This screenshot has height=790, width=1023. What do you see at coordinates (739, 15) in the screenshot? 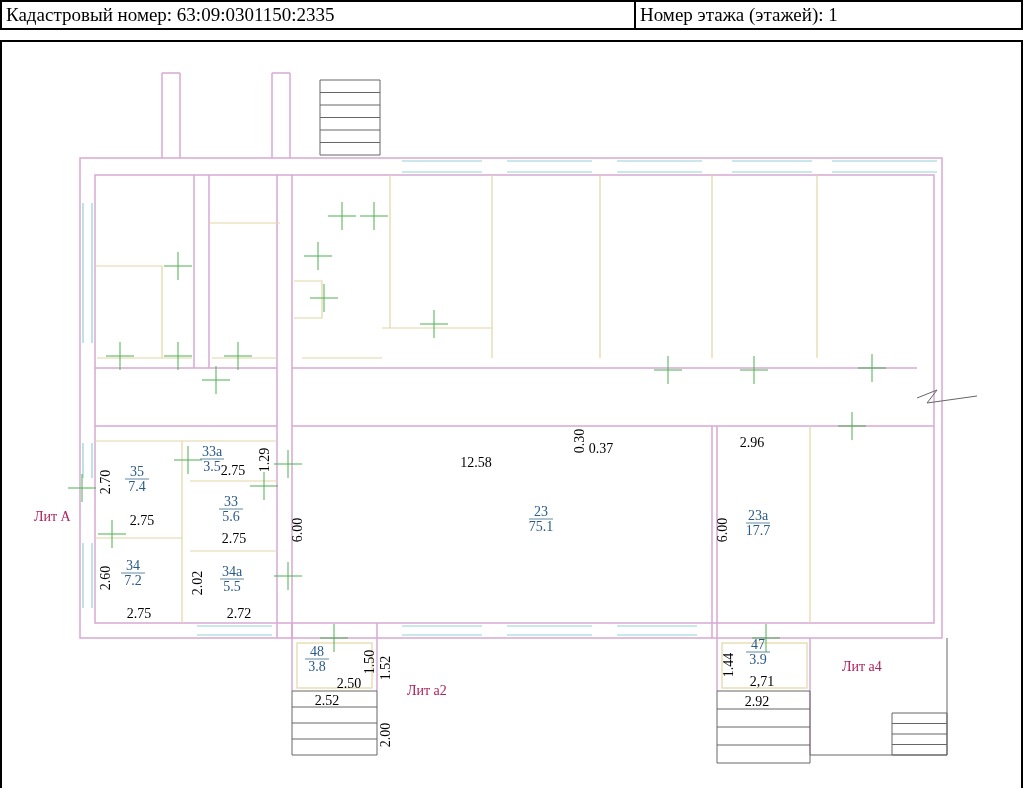
I see `floor-number: Номер этажа (этажей): 1` at bounding box center [739, 15].